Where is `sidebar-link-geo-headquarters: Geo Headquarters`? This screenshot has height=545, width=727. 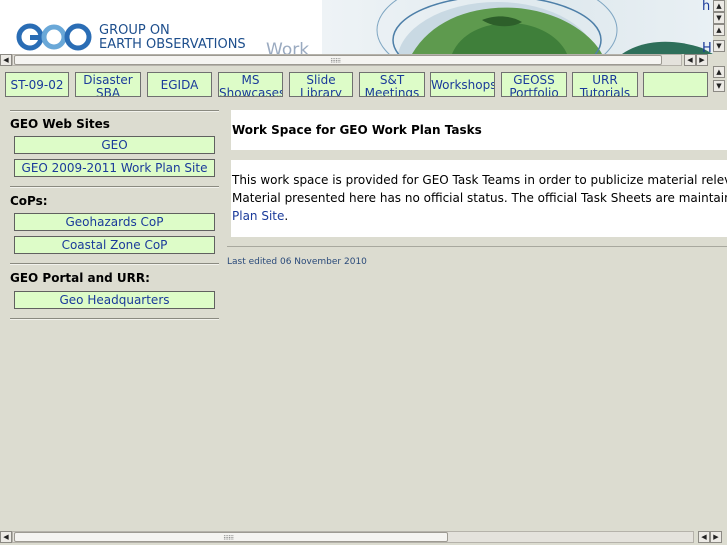 sidebar-link-geo-headquarters: Geo Headquarters is located at coordinates (114, 300).